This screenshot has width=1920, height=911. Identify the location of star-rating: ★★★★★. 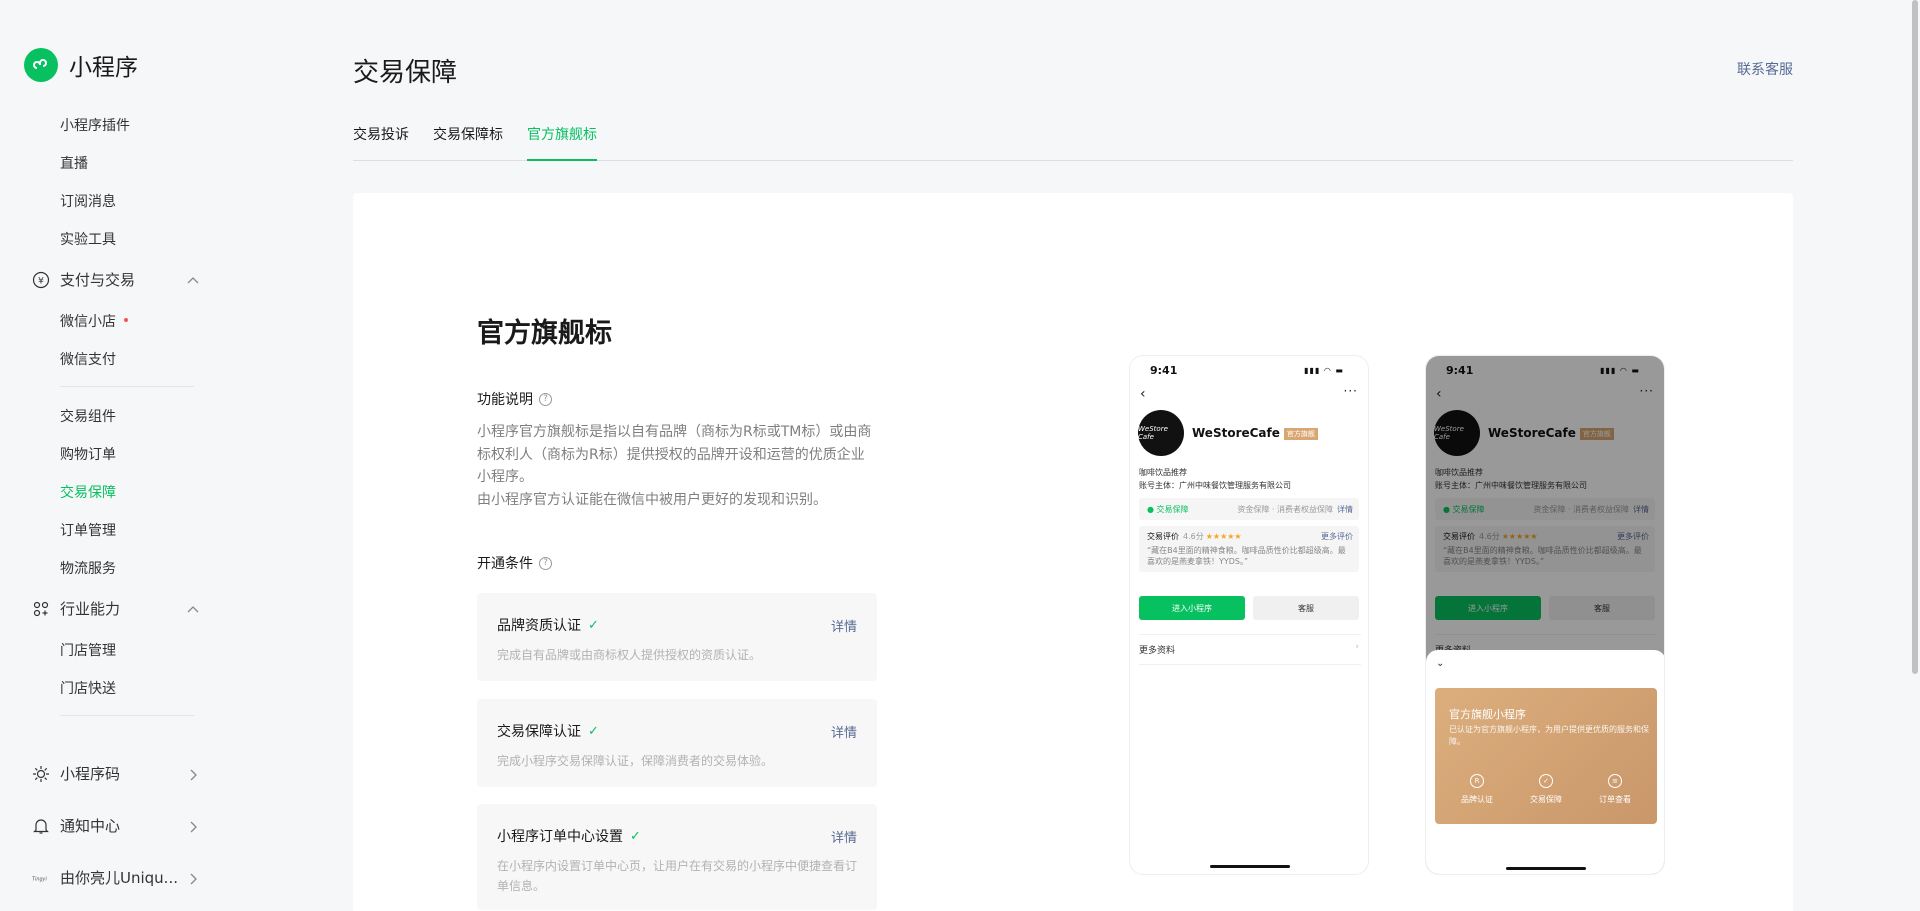
(1223, 536).